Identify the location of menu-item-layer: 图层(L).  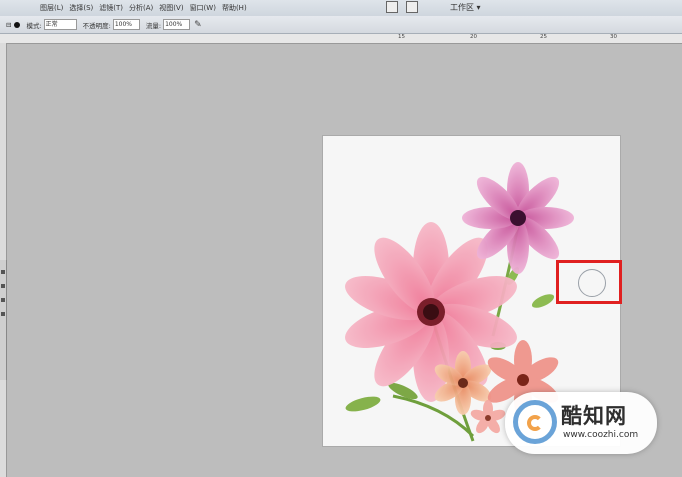
(51, 8).